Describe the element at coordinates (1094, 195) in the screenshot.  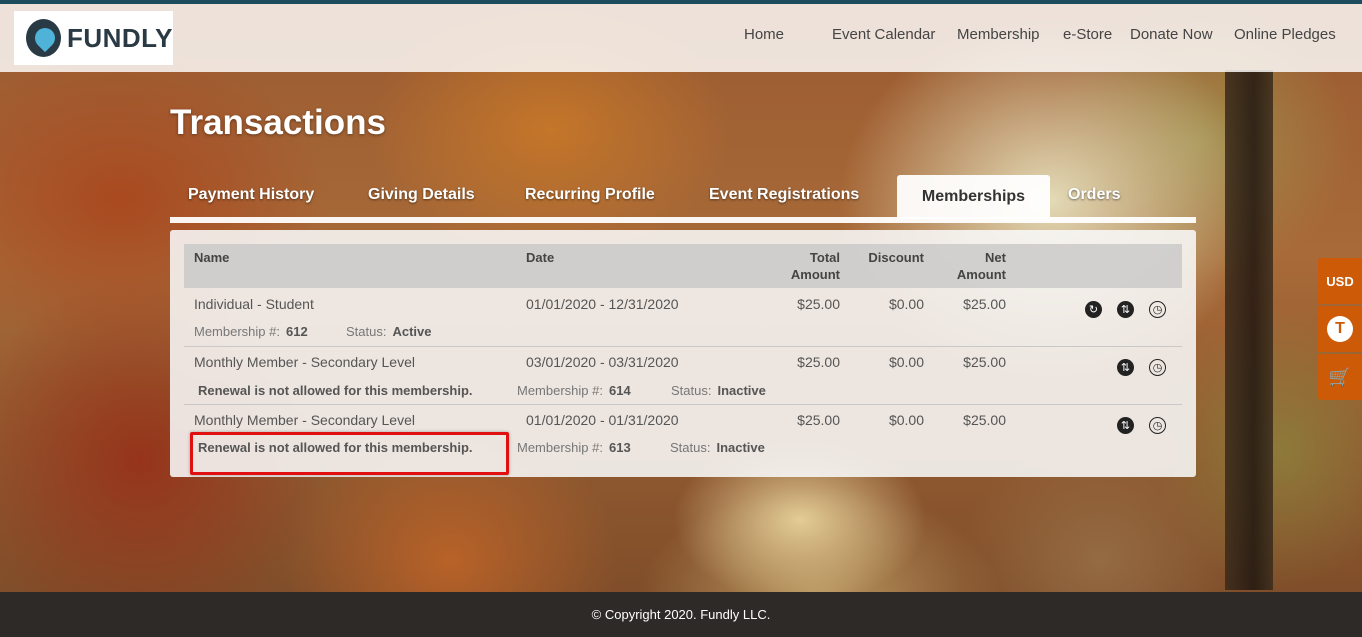
I see `tab-orders: Orders` at that location.